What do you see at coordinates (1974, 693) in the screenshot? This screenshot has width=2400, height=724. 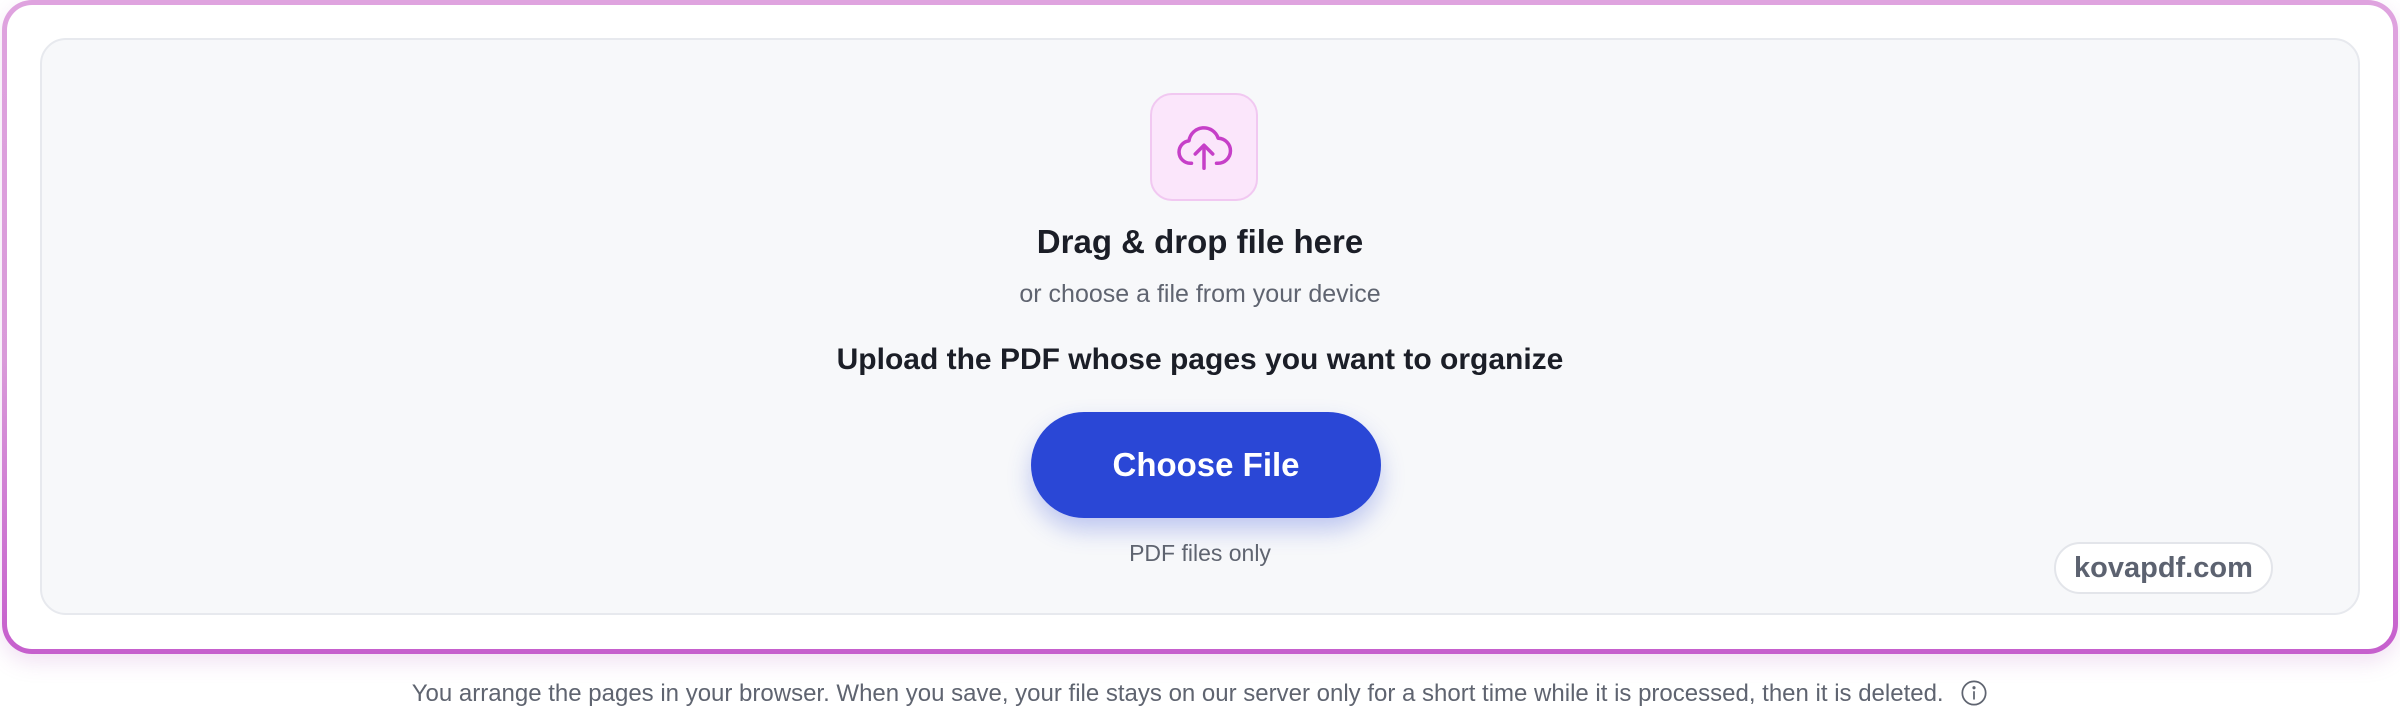 I see `info-icon` at bounding box center [1974, 693].